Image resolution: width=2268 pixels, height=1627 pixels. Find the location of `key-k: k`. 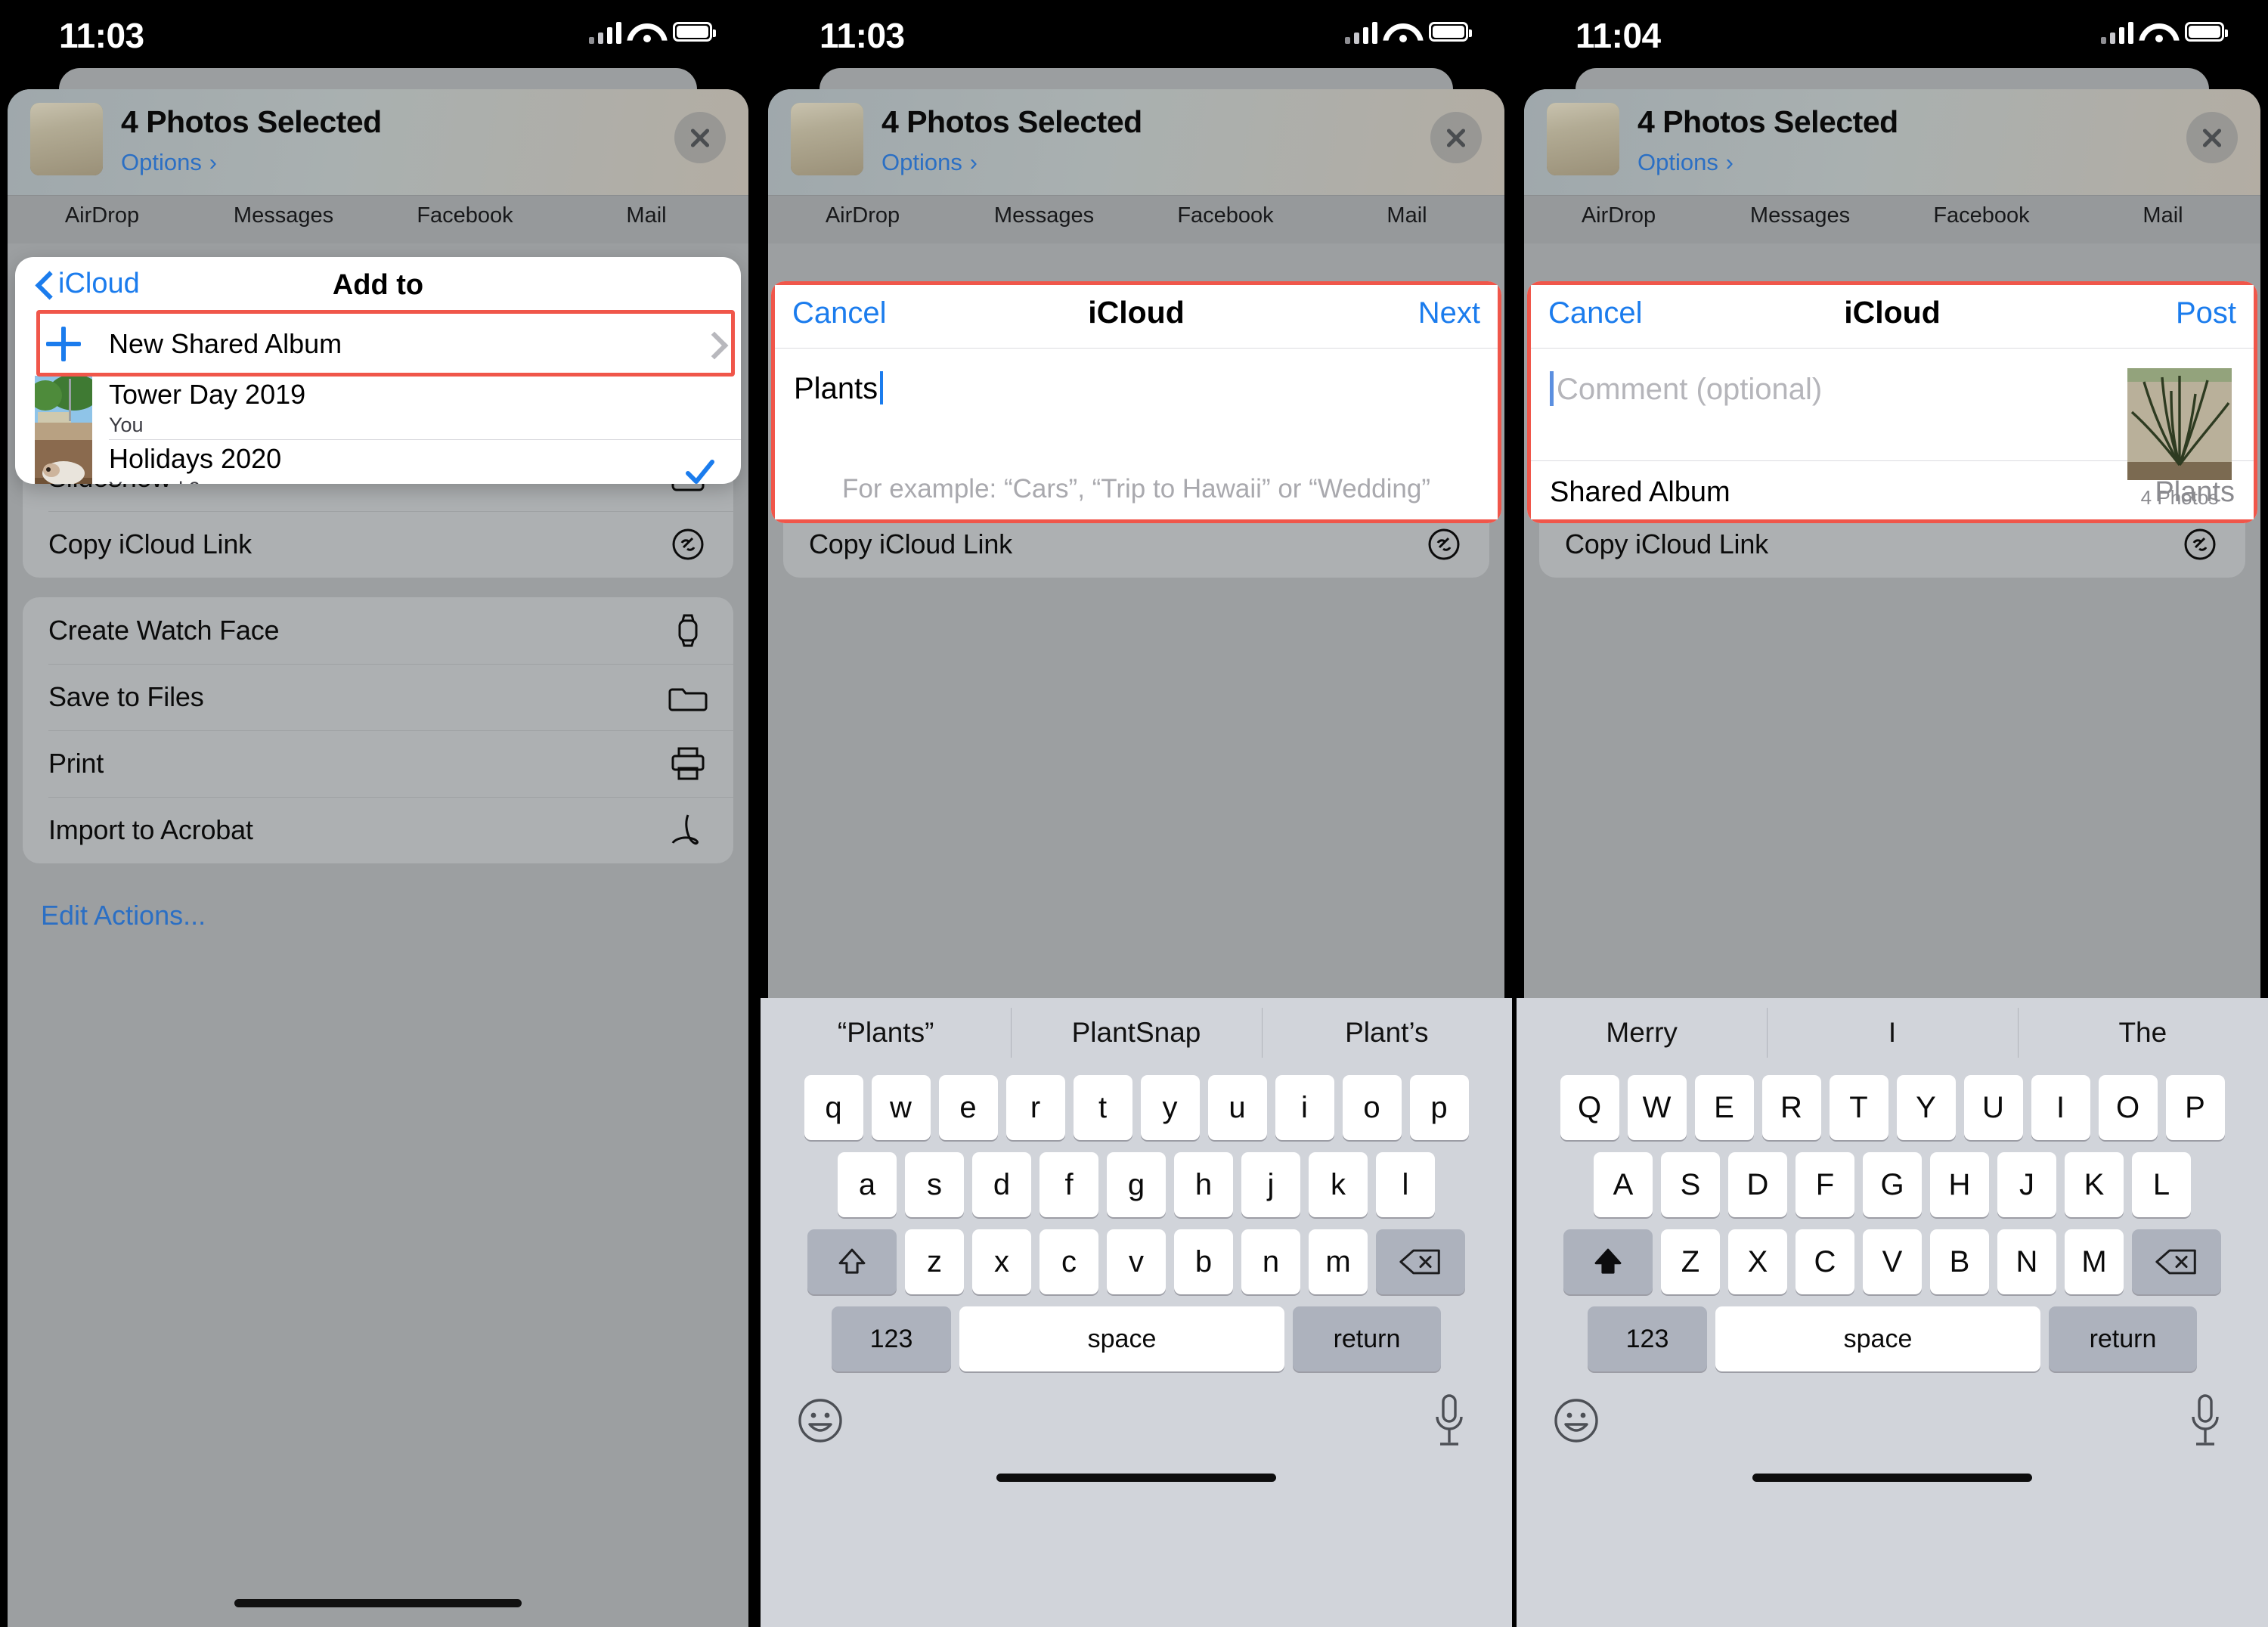

key-k: k is located at coordinates (1338, 1184).